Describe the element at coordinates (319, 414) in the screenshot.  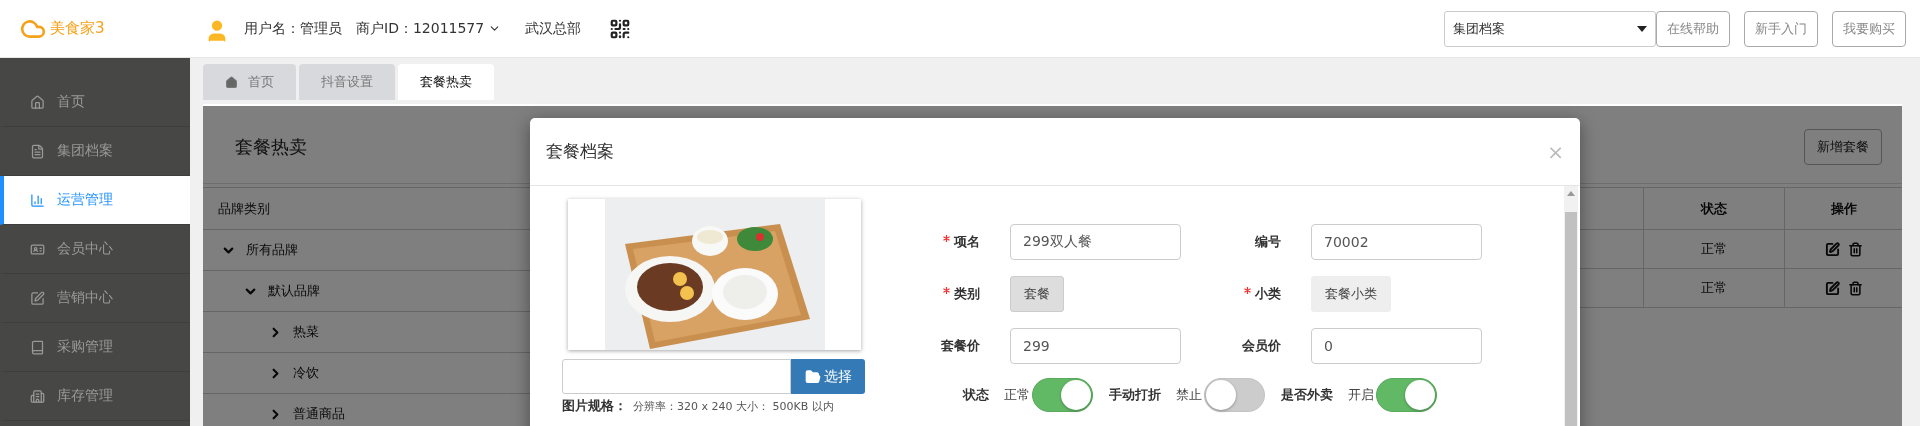
I see `tree-item: 普通商品` at that location.